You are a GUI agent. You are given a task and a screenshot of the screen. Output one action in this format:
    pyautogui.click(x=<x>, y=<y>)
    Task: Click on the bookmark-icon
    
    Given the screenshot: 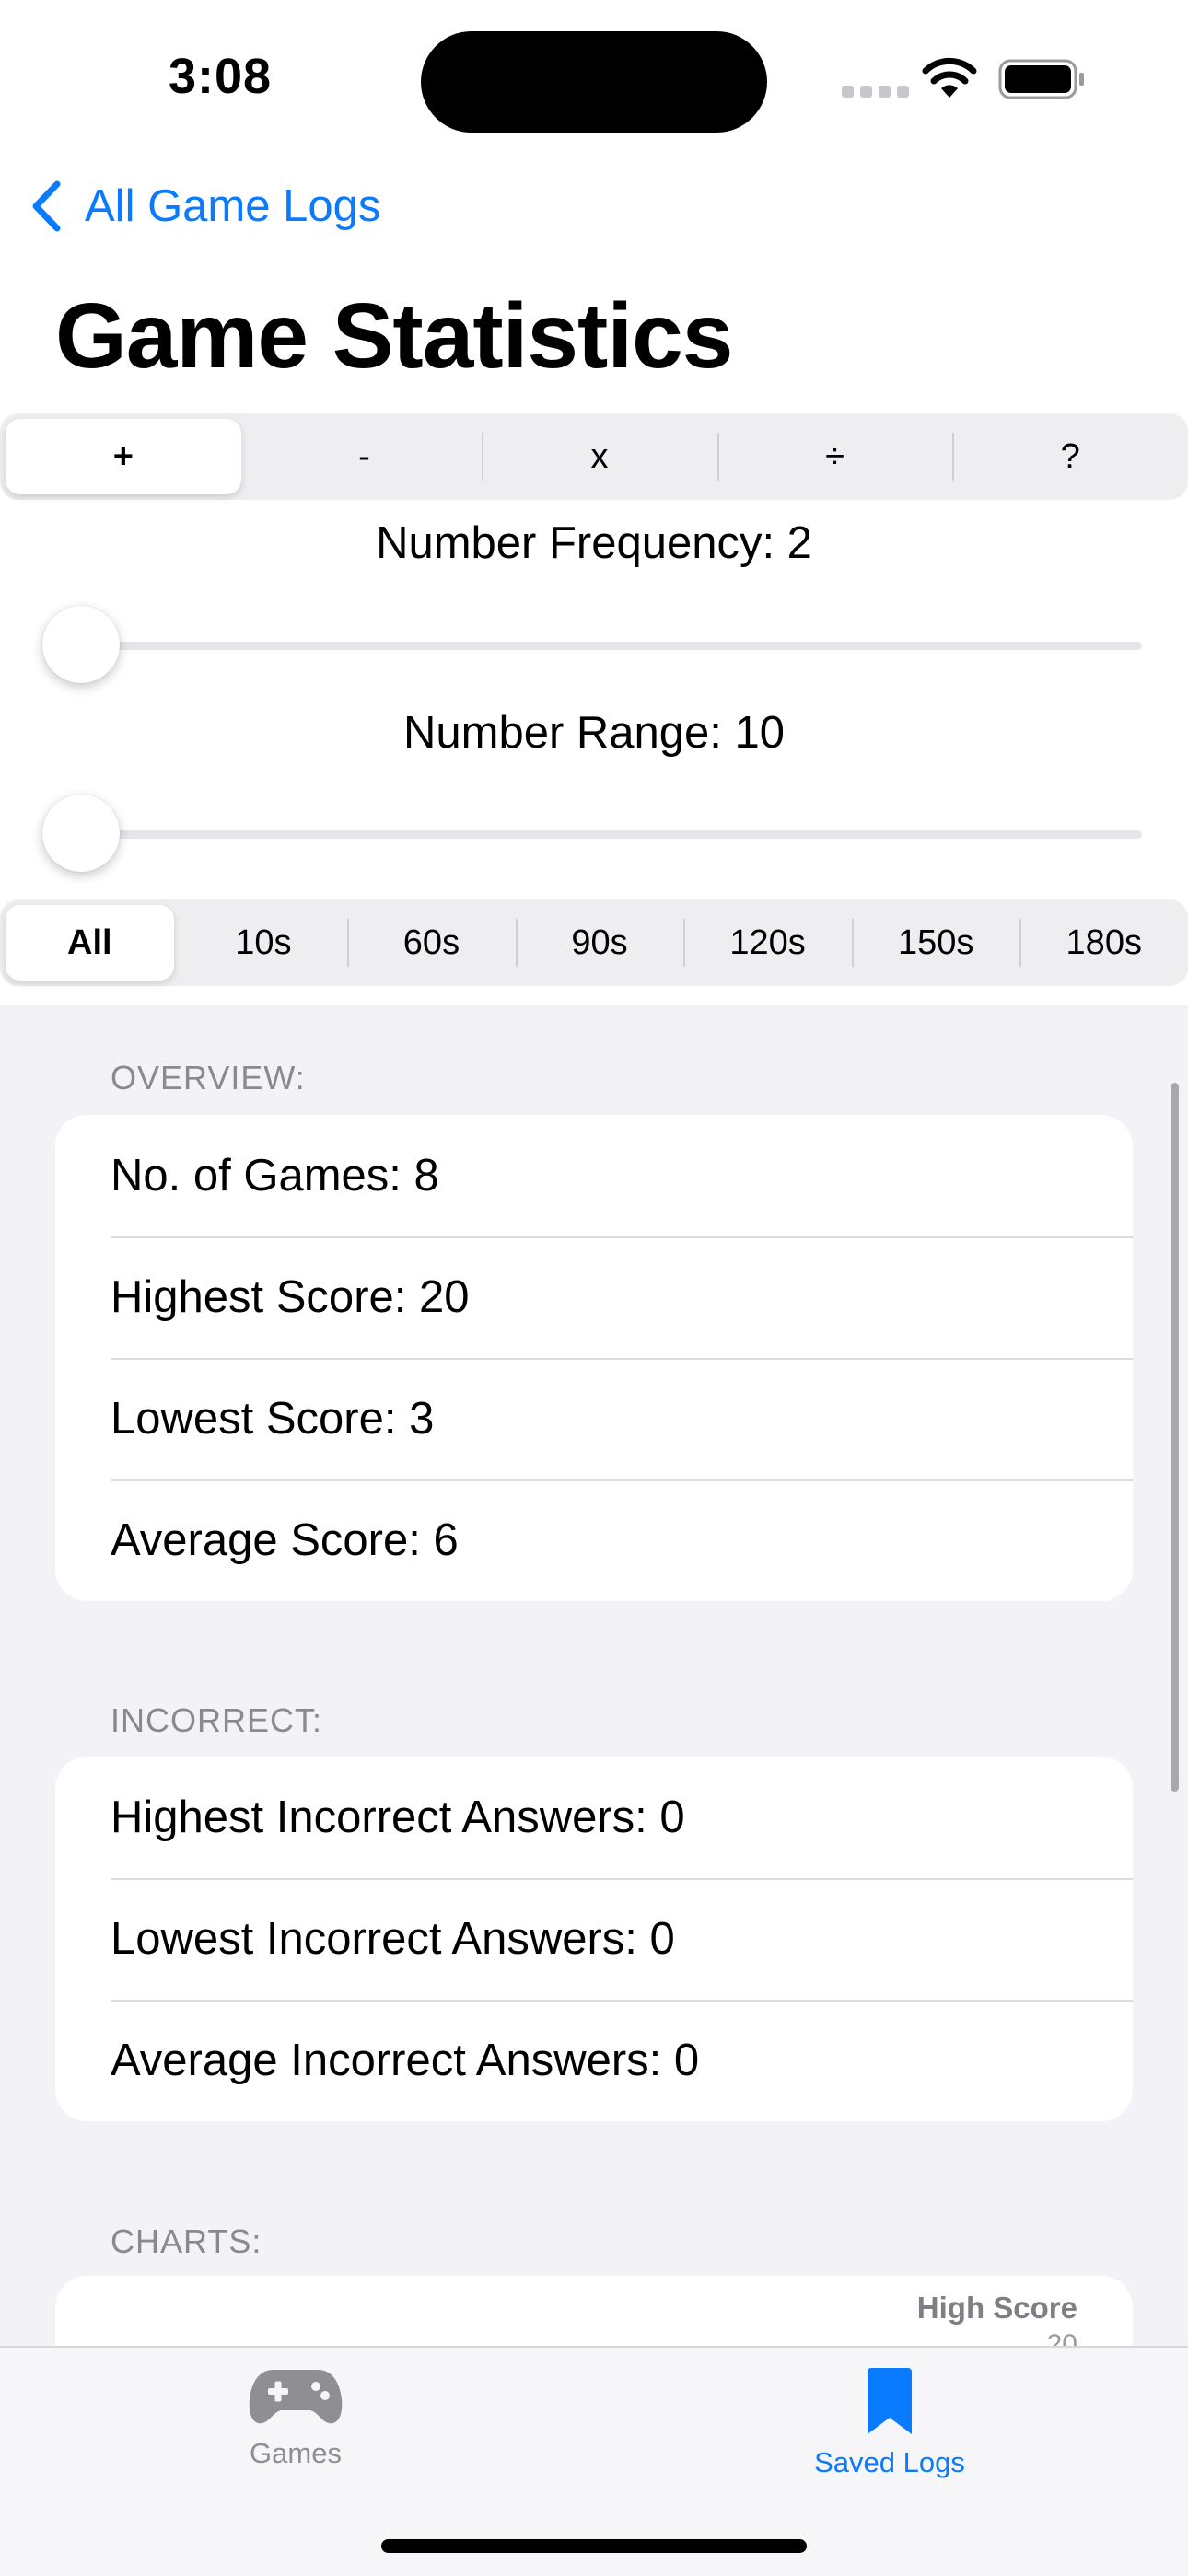 What is the action you would take?
    pyautogui.click(x=890, y=2401)
    